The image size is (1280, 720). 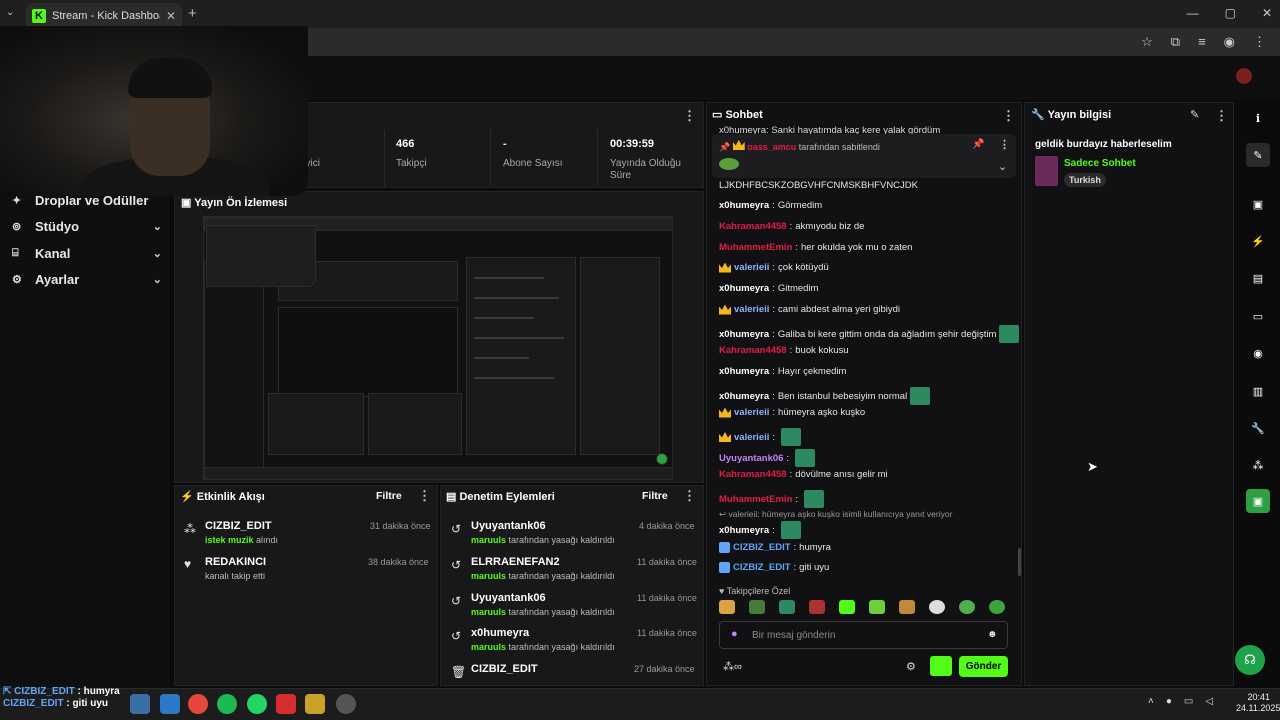 I want to click on document-icon: ▤, so click(x=1258, y=278).